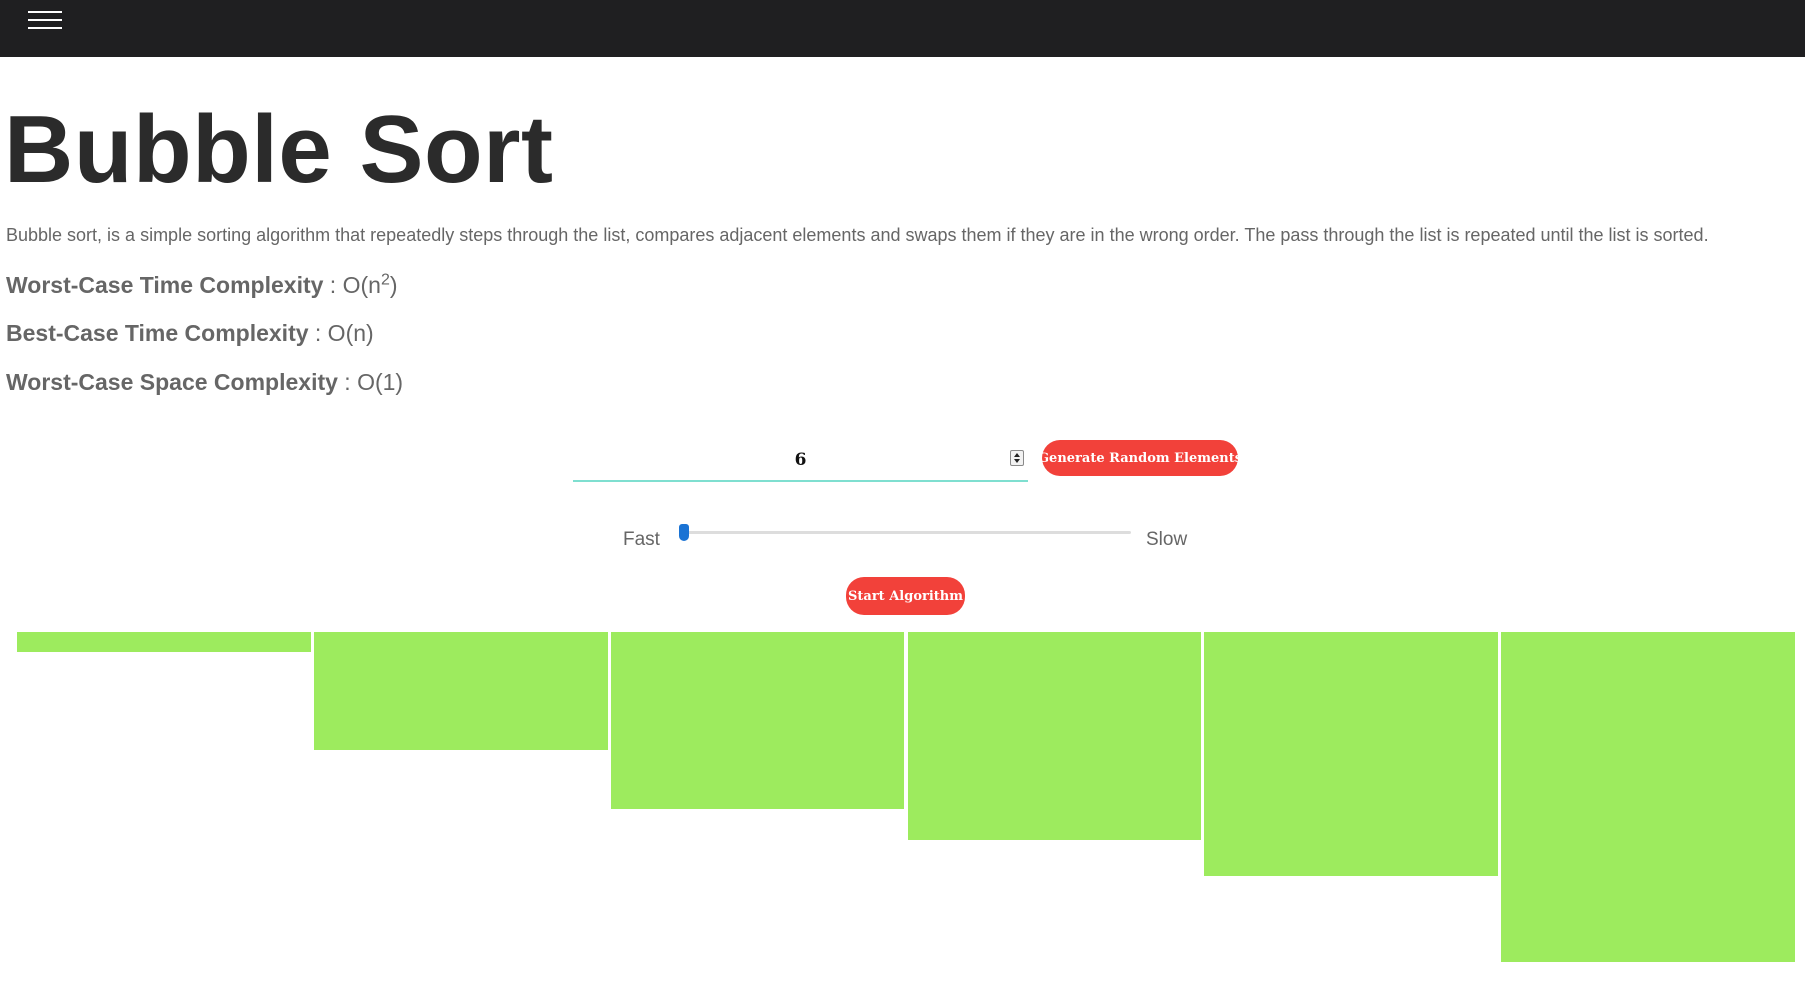 This screenshot has width=1805, height=985. I want to click on page-title: Bubble Sort, so click(279, 149).